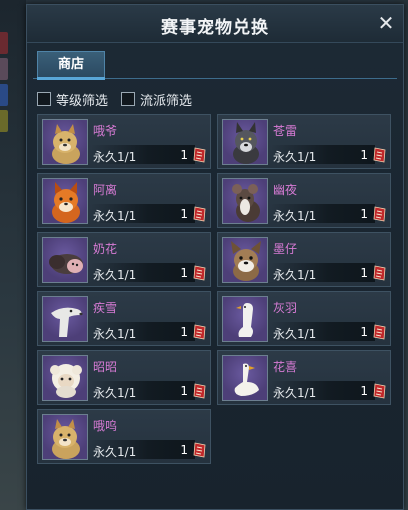  What do you see at coordinates (245, 142) in the screenshot?
I see `gray-wolf-icon` at bounding box center [245, 142].